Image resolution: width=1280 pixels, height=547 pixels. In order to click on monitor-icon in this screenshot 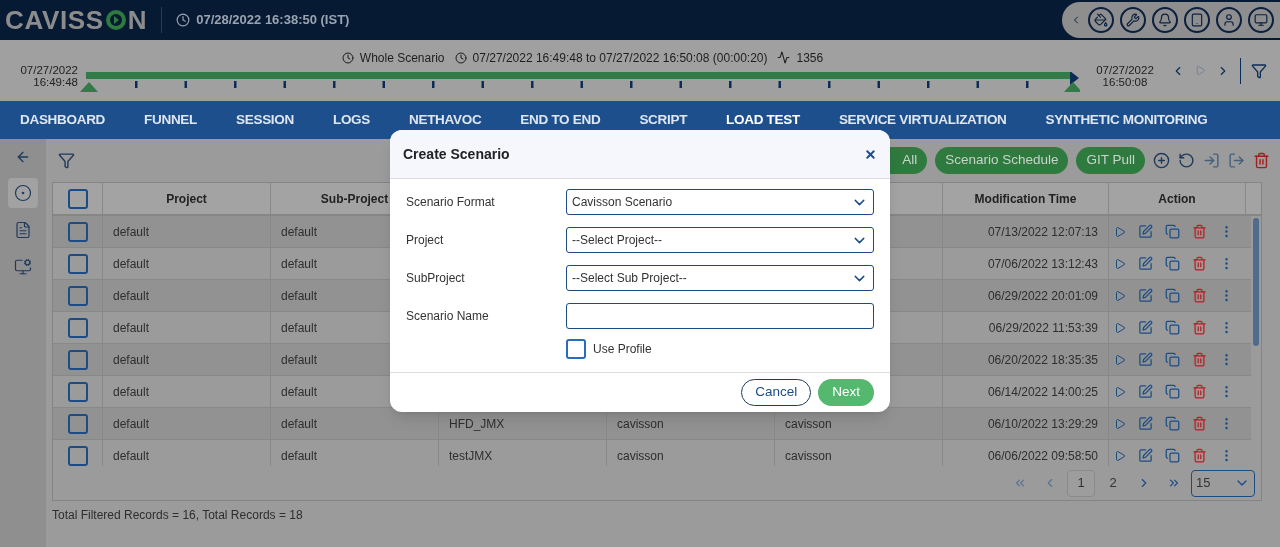, I will do `click(1261, 20)`.